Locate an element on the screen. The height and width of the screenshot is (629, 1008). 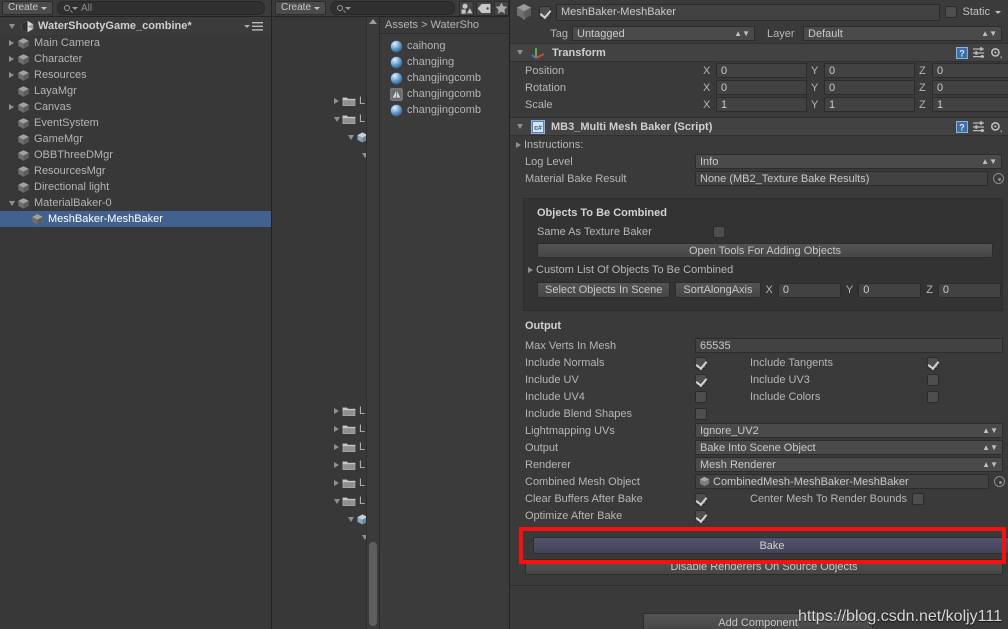
project-tree-scrollbar is located at coordinates (372, 323).